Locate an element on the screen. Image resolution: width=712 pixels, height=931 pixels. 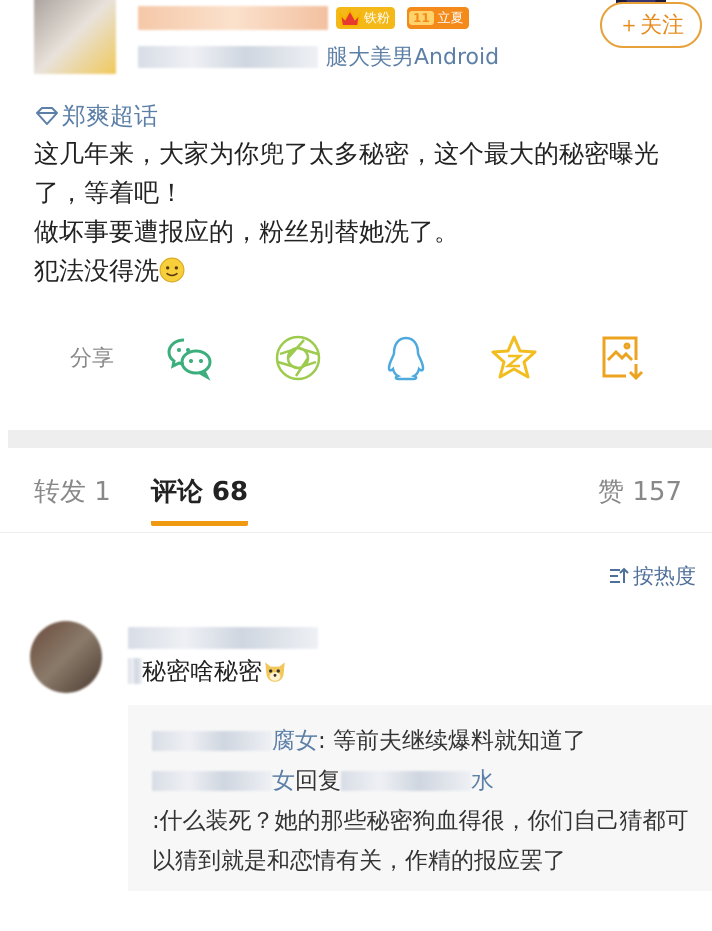
share-label: 分享 is located at coordinates (92, 359).